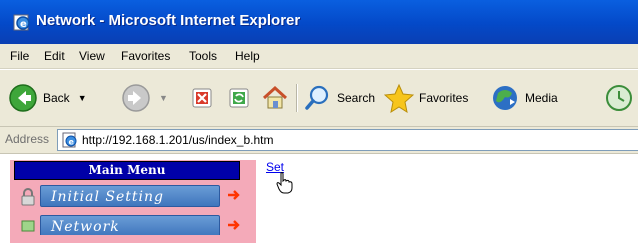 This screenshot has width=638, height=243. Describe the element at coordinates (203, 56) in the screenshot. I see `menu-tools: Tools` at that location.